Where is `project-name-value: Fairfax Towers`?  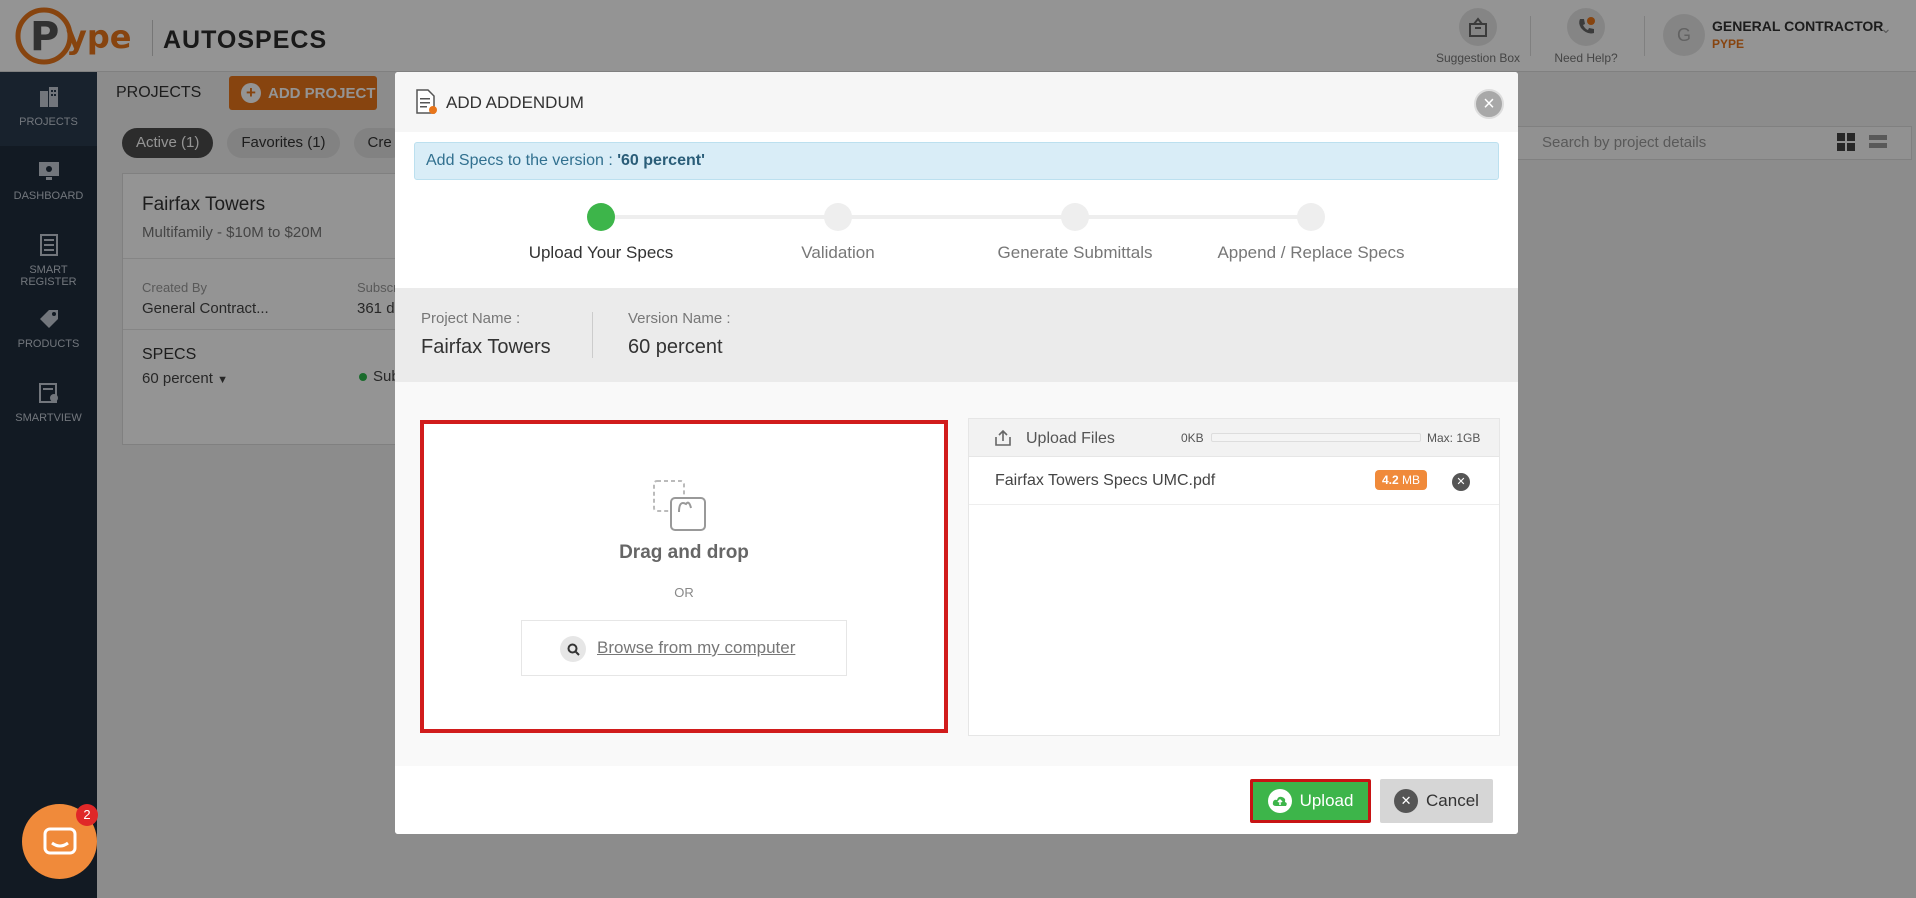 project-name-value: Fairfax Towers is located at coordinates (486, 347).